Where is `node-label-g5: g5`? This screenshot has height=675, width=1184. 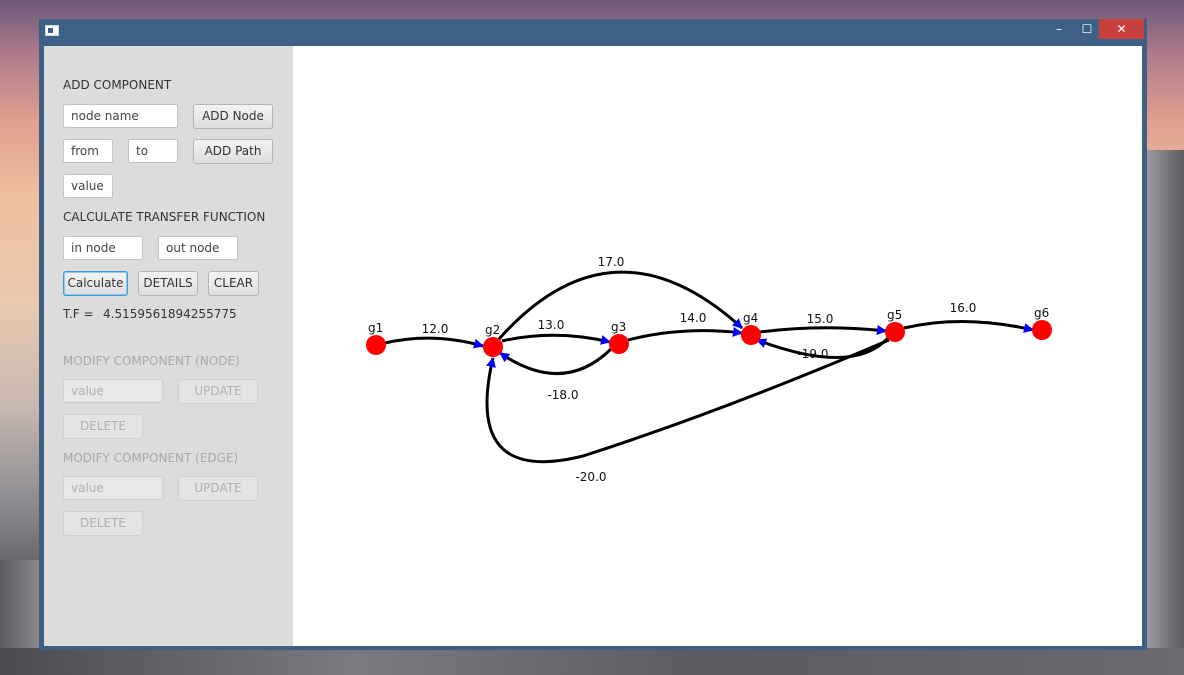
node-label-g5: g5 is located at coordinates (894, 315).